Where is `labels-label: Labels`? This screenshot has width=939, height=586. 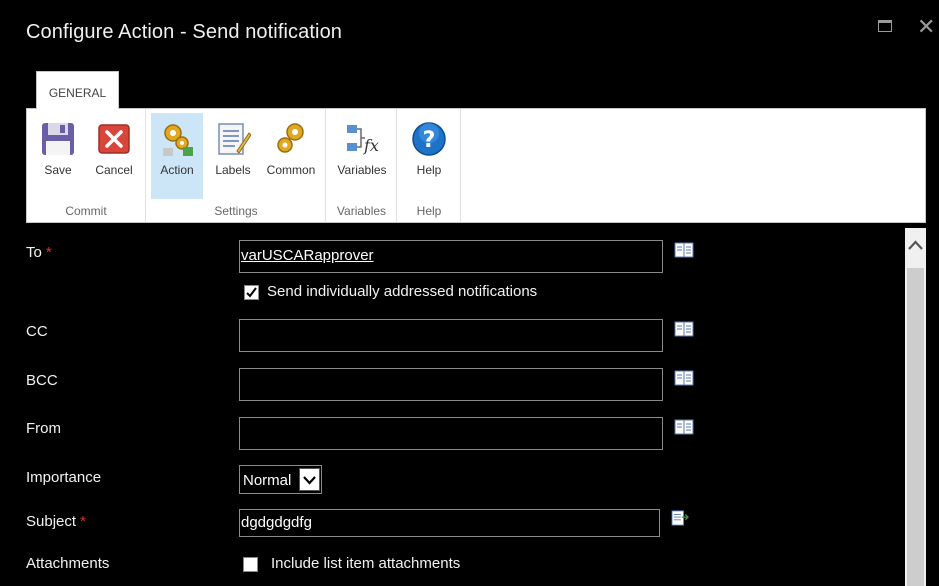 labels-label: Labels is located at coordinates (233, 170).